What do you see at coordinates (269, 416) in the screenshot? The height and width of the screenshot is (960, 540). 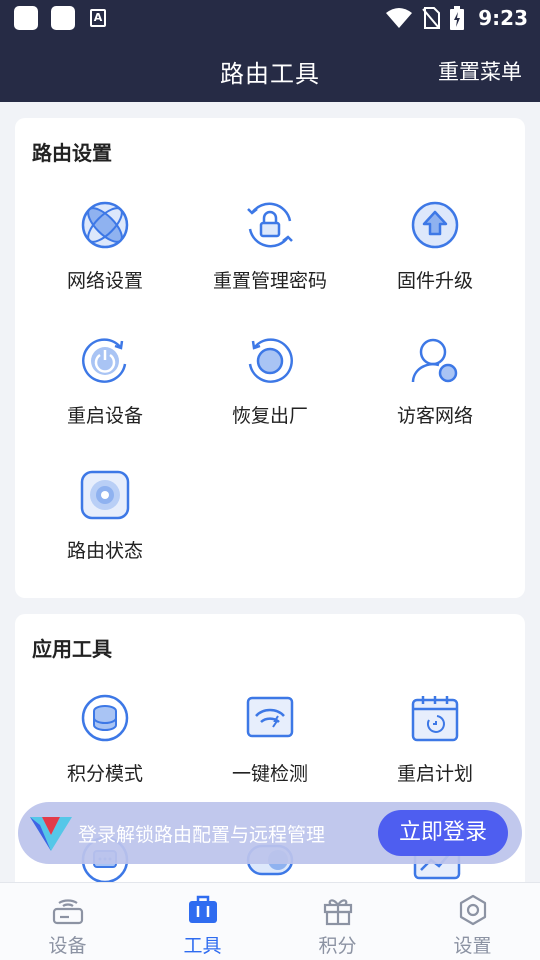 I see `tool-label: 恢复出厂` at bounding box center [269, 416].